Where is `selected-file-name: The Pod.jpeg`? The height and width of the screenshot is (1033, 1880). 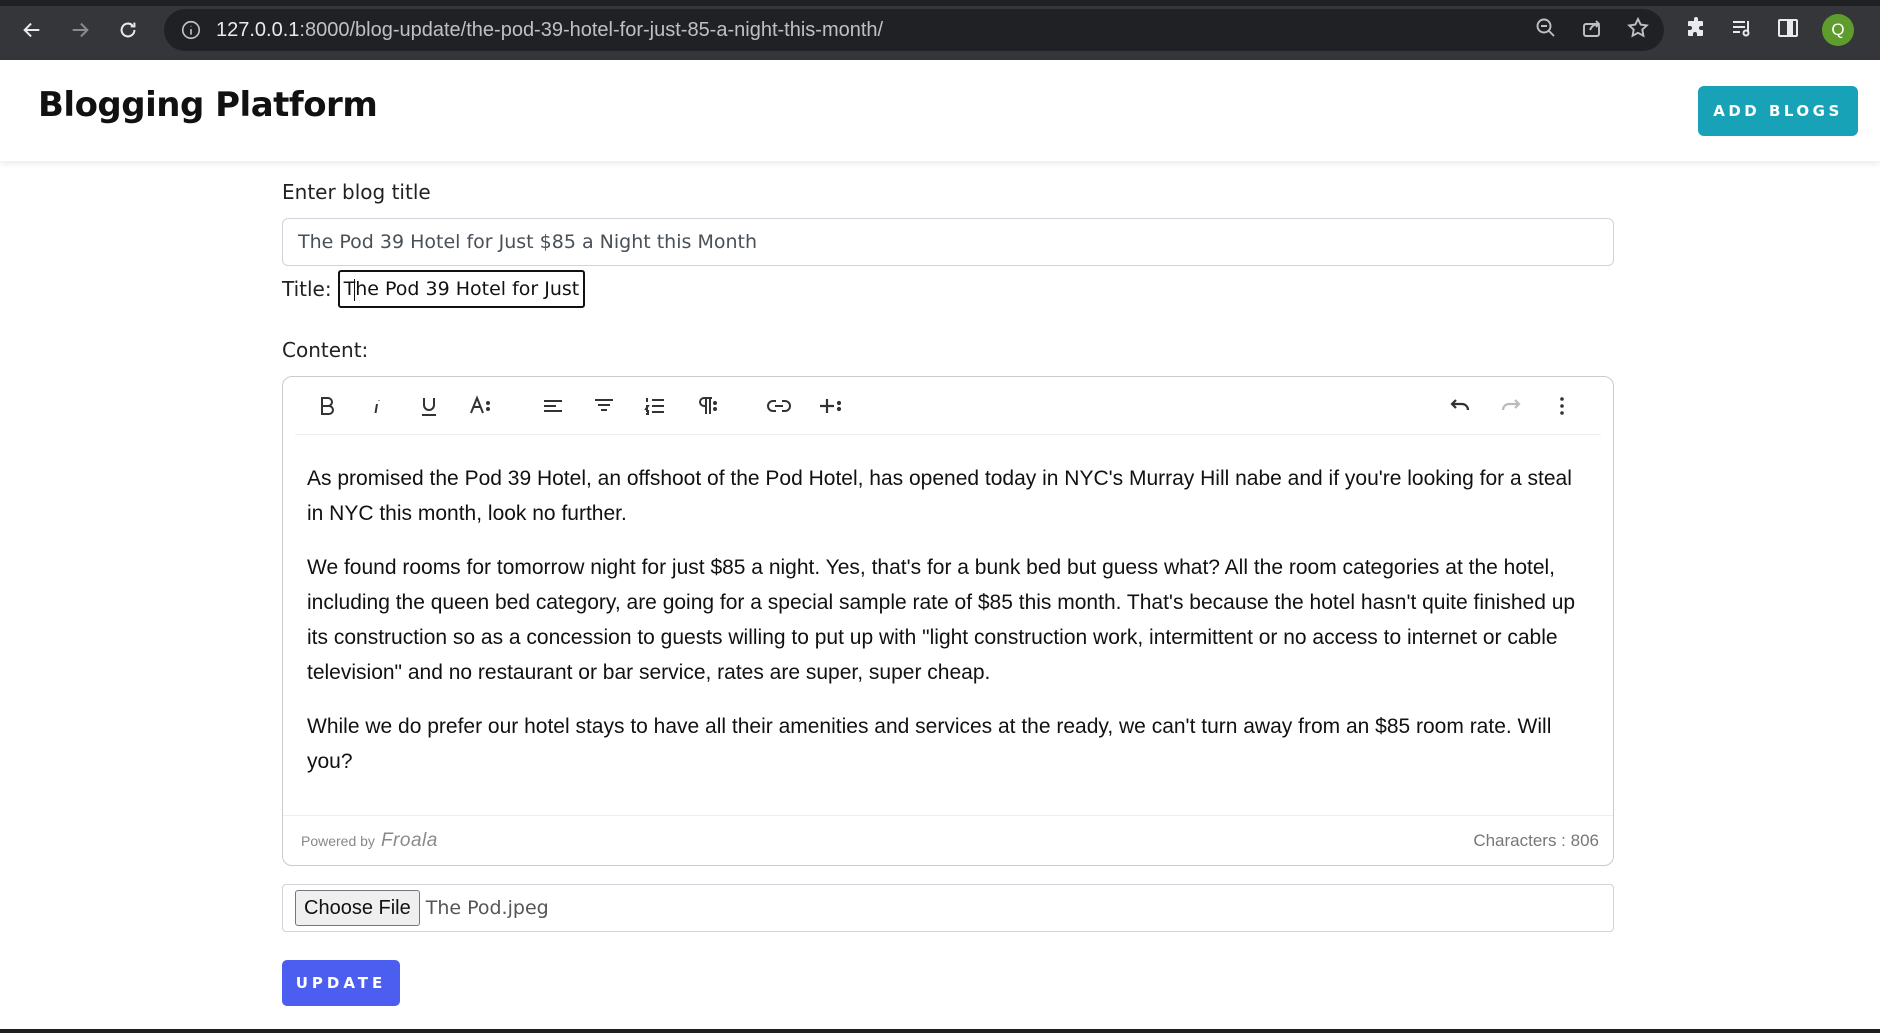
selected-file-name: The Pod.jpeg is located at coordinates (487, 908).